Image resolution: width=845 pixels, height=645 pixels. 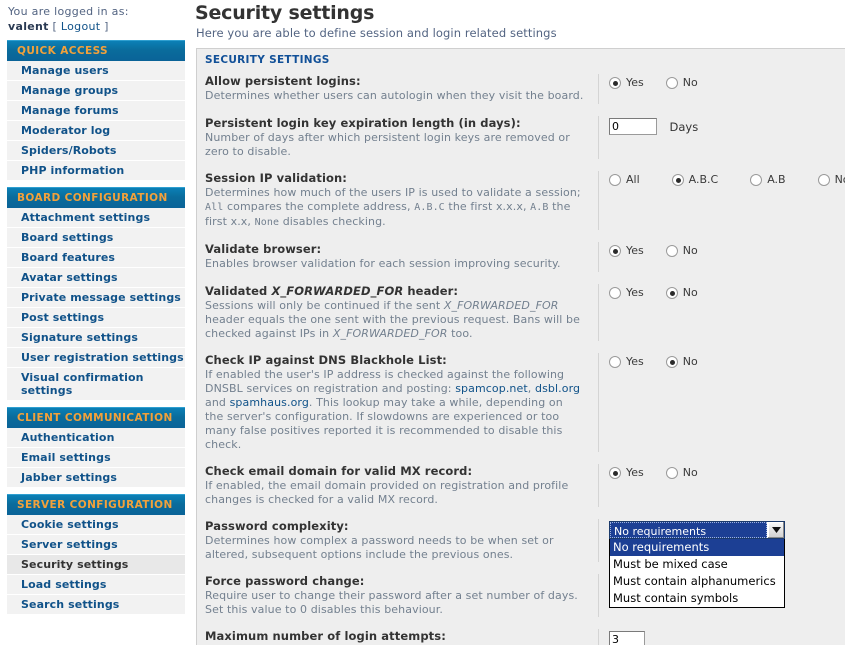 What do you see at coordinates (722, 178) in the screenshot?
I see `field-control-column: All A.B.C A.B None` at bounding box center [722, 178].